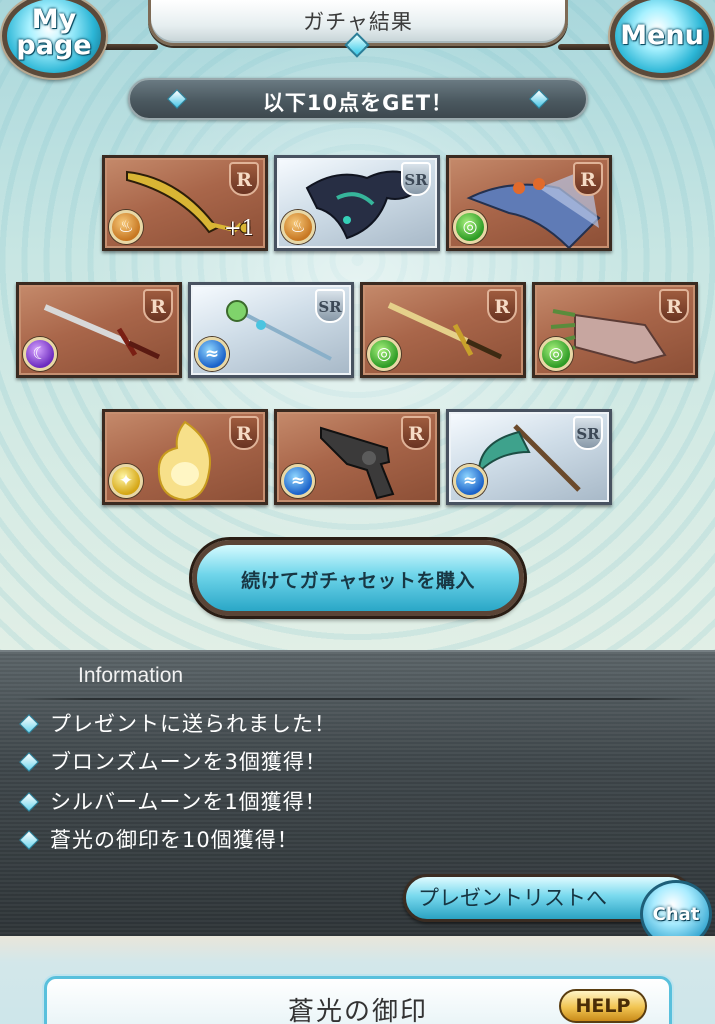 This screenshot has height=1024, width=715. What do you see at coordinates (358, 1000) in the screenshot?
I see `item-panel: 蒼光の御印 HELP` at bounding box center [358, 1000].